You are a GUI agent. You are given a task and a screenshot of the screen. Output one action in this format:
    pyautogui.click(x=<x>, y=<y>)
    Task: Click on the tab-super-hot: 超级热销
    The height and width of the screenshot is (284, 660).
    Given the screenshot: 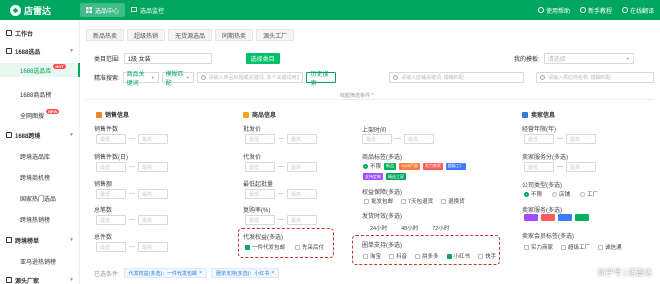 What is the action you would take?
    pyautogui.click(x=146, y=35)
    